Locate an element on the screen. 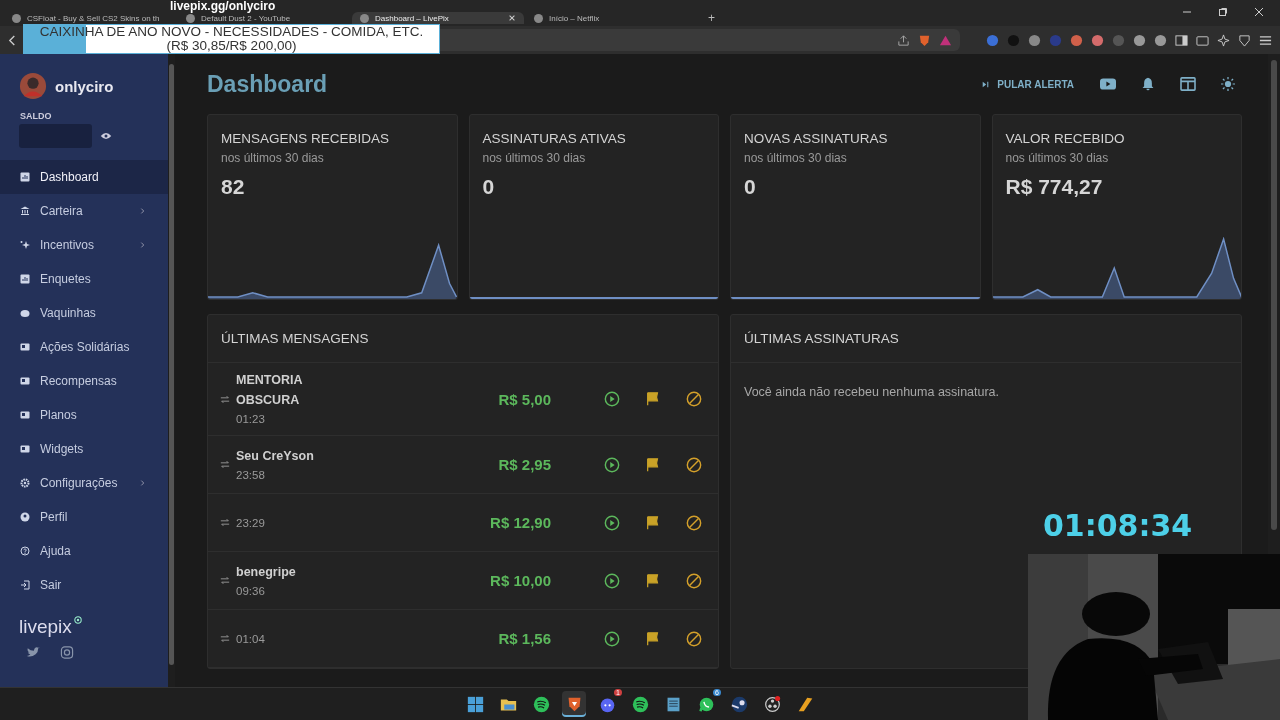  sidebar-item: Configurações is located at coordinates (84, 483).